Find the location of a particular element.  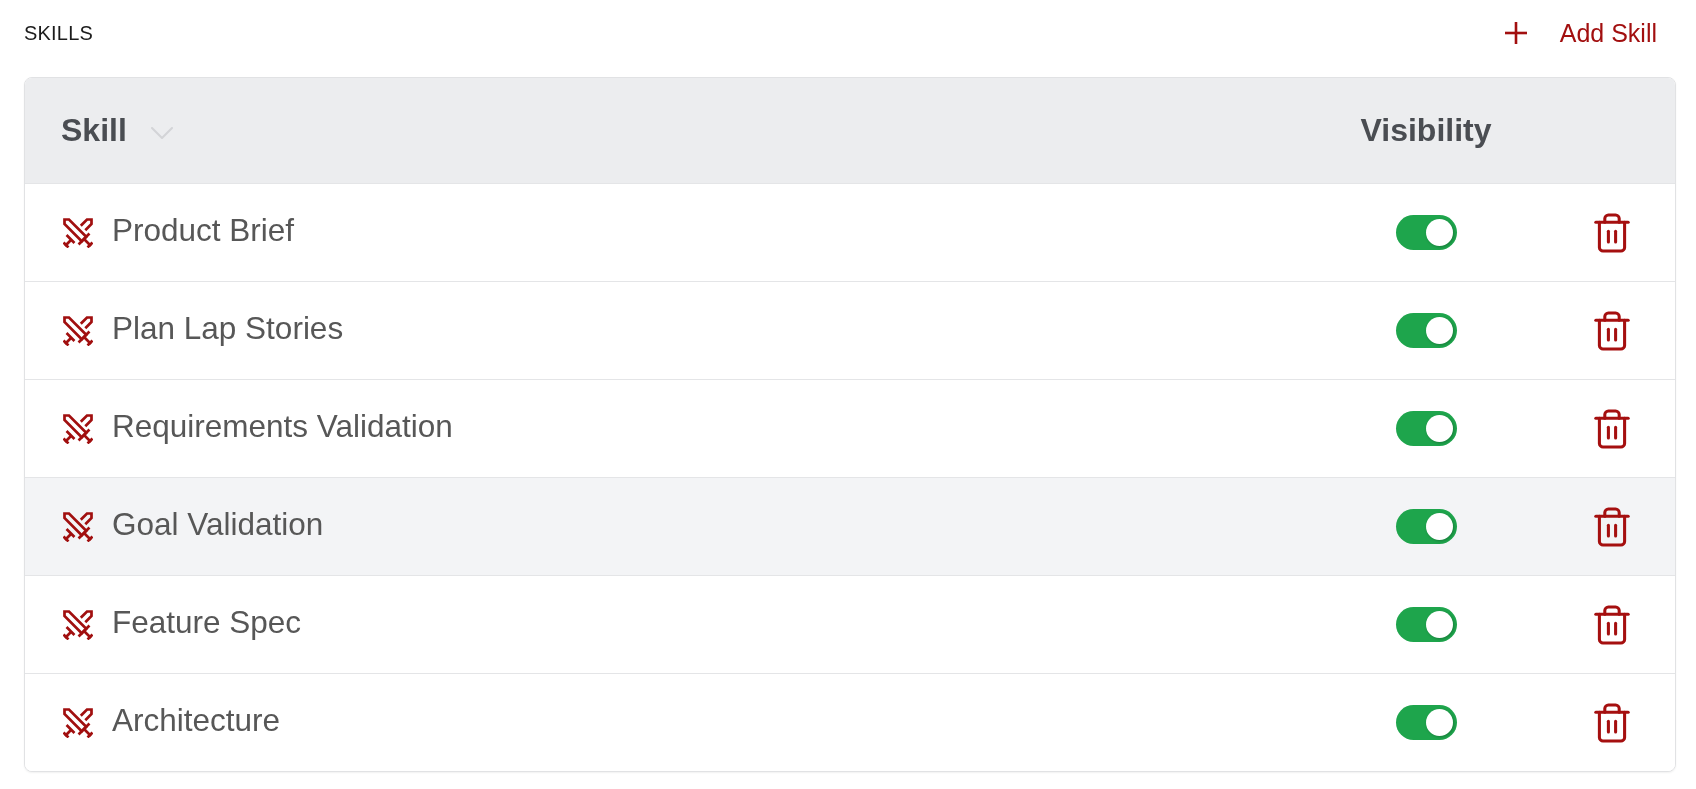

table-row: Plan Lap Stories is located at coordinates (850, 330).